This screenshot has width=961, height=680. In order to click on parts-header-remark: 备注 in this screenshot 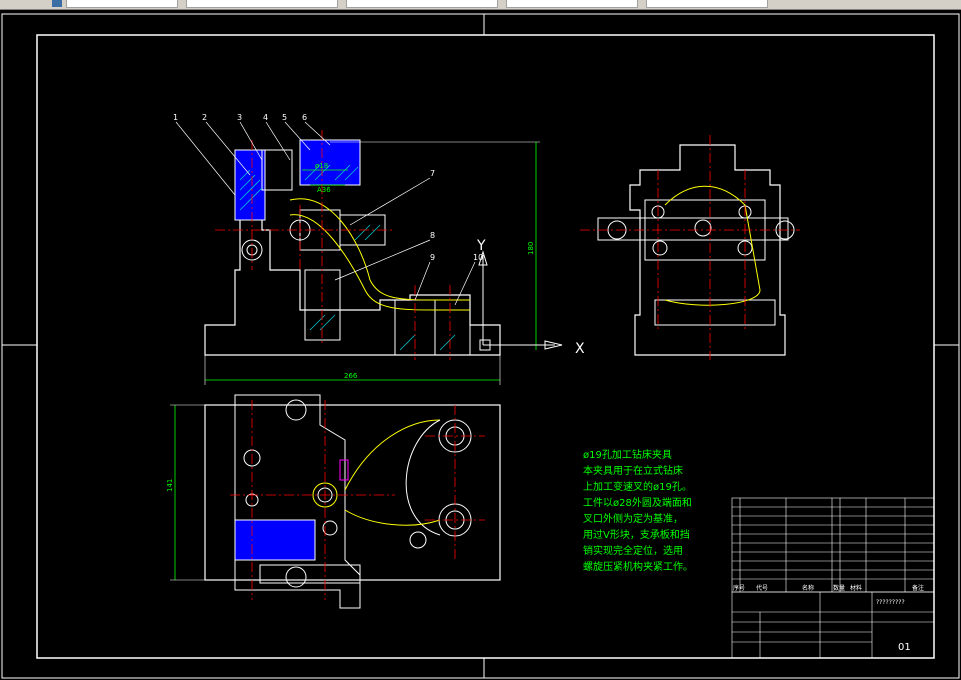, I will do `click(918, 588)`.